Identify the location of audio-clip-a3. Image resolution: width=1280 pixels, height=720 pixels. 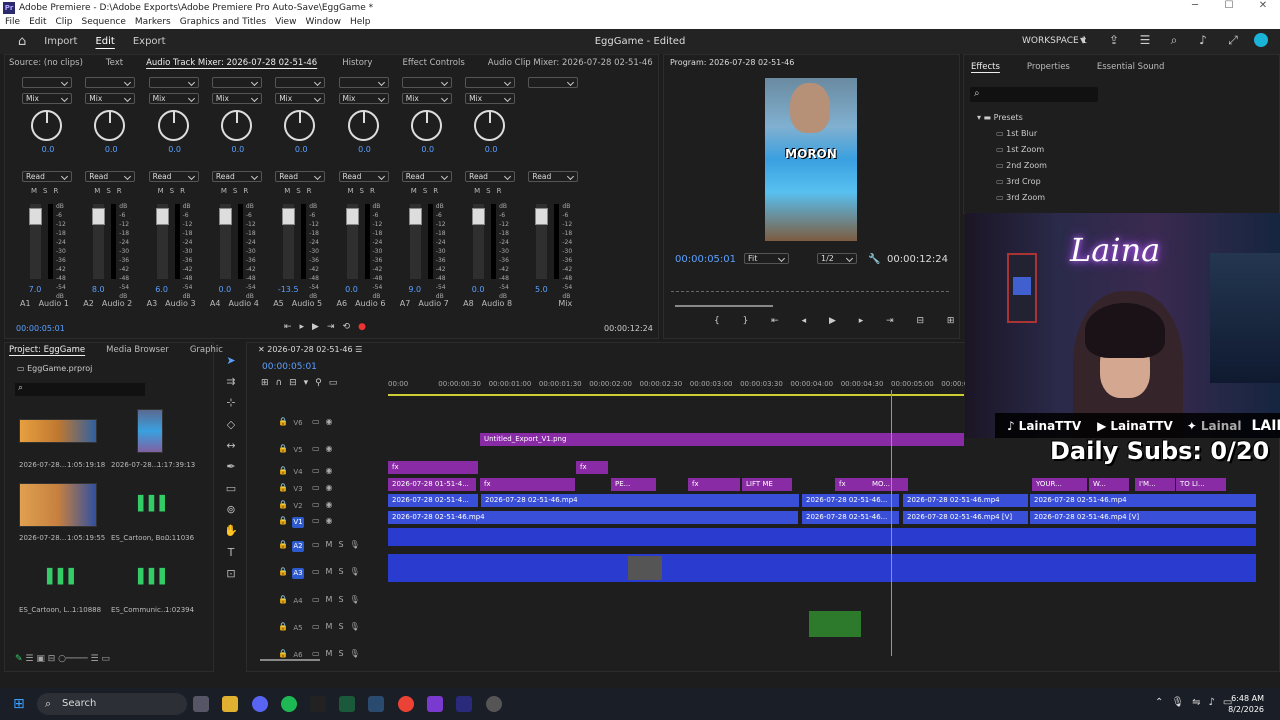
(822, 568).